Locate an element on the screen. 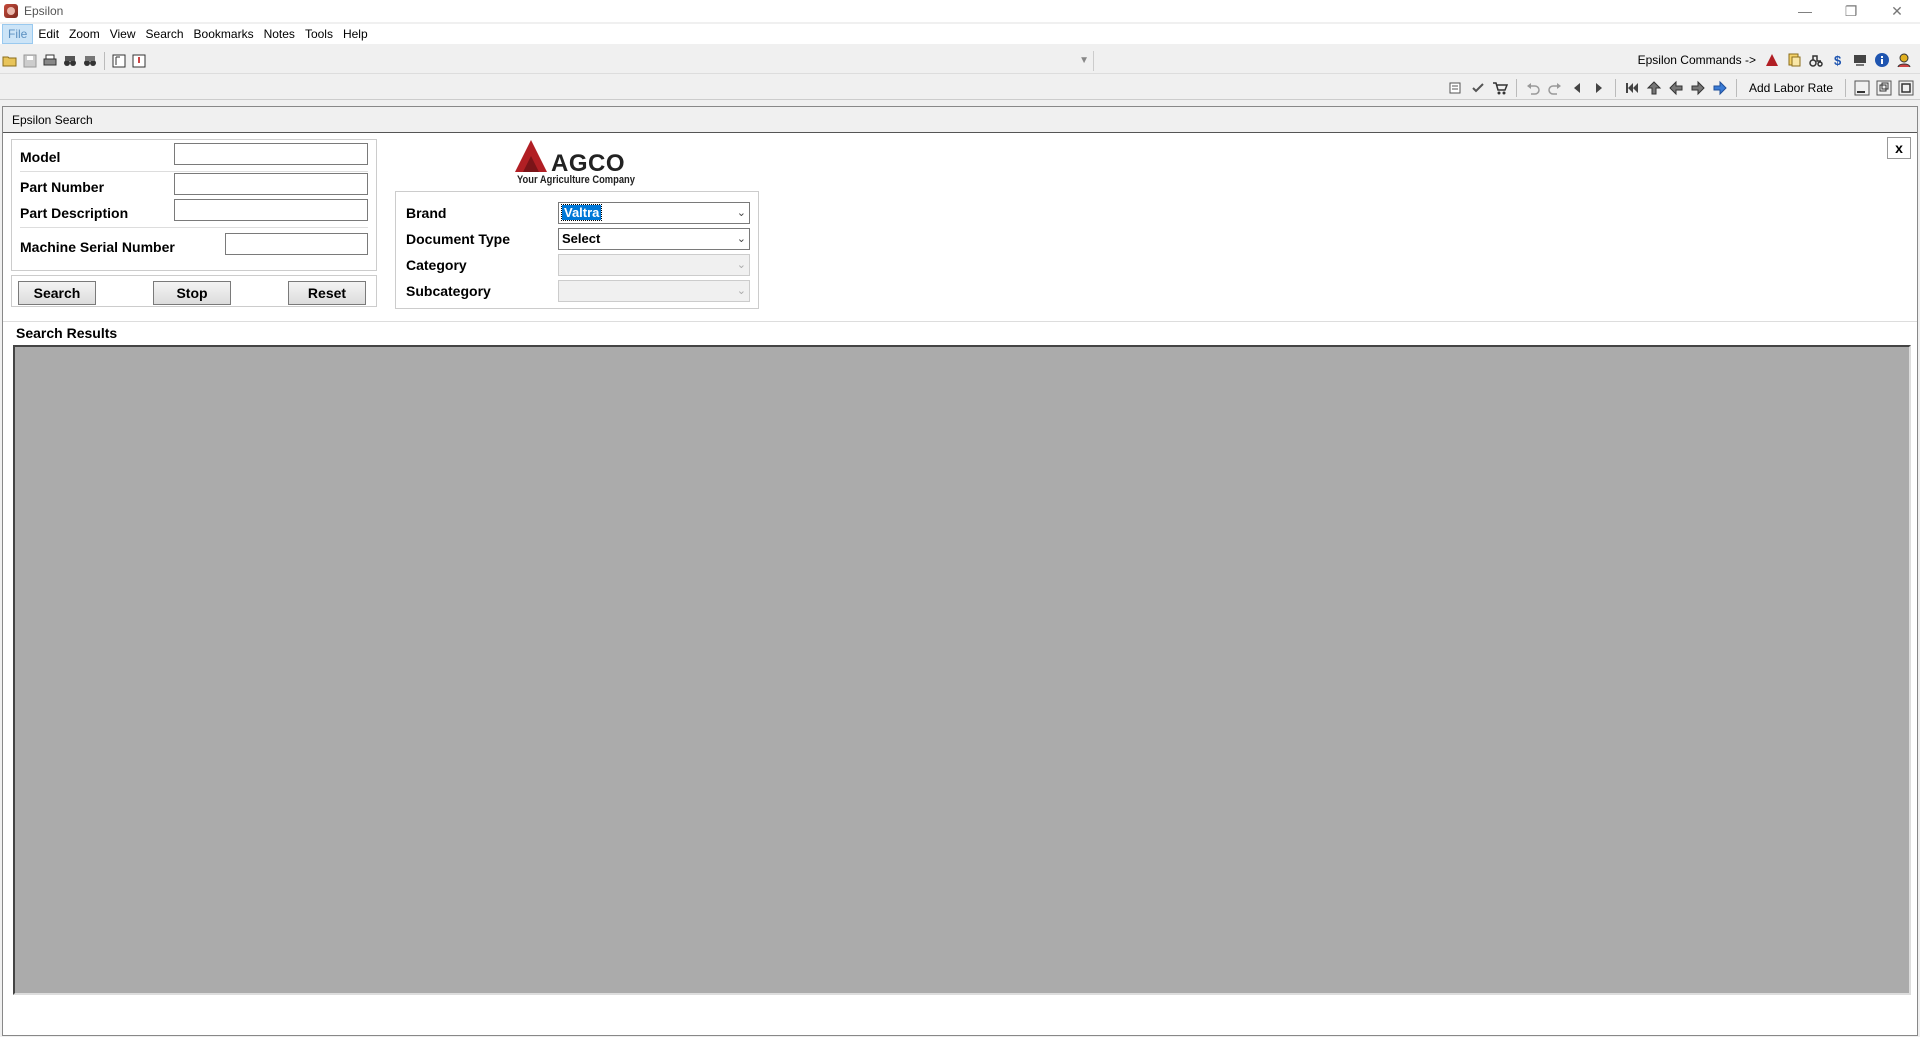  search-buttons: Search Stop Reset is located at coordinates (194, 291).